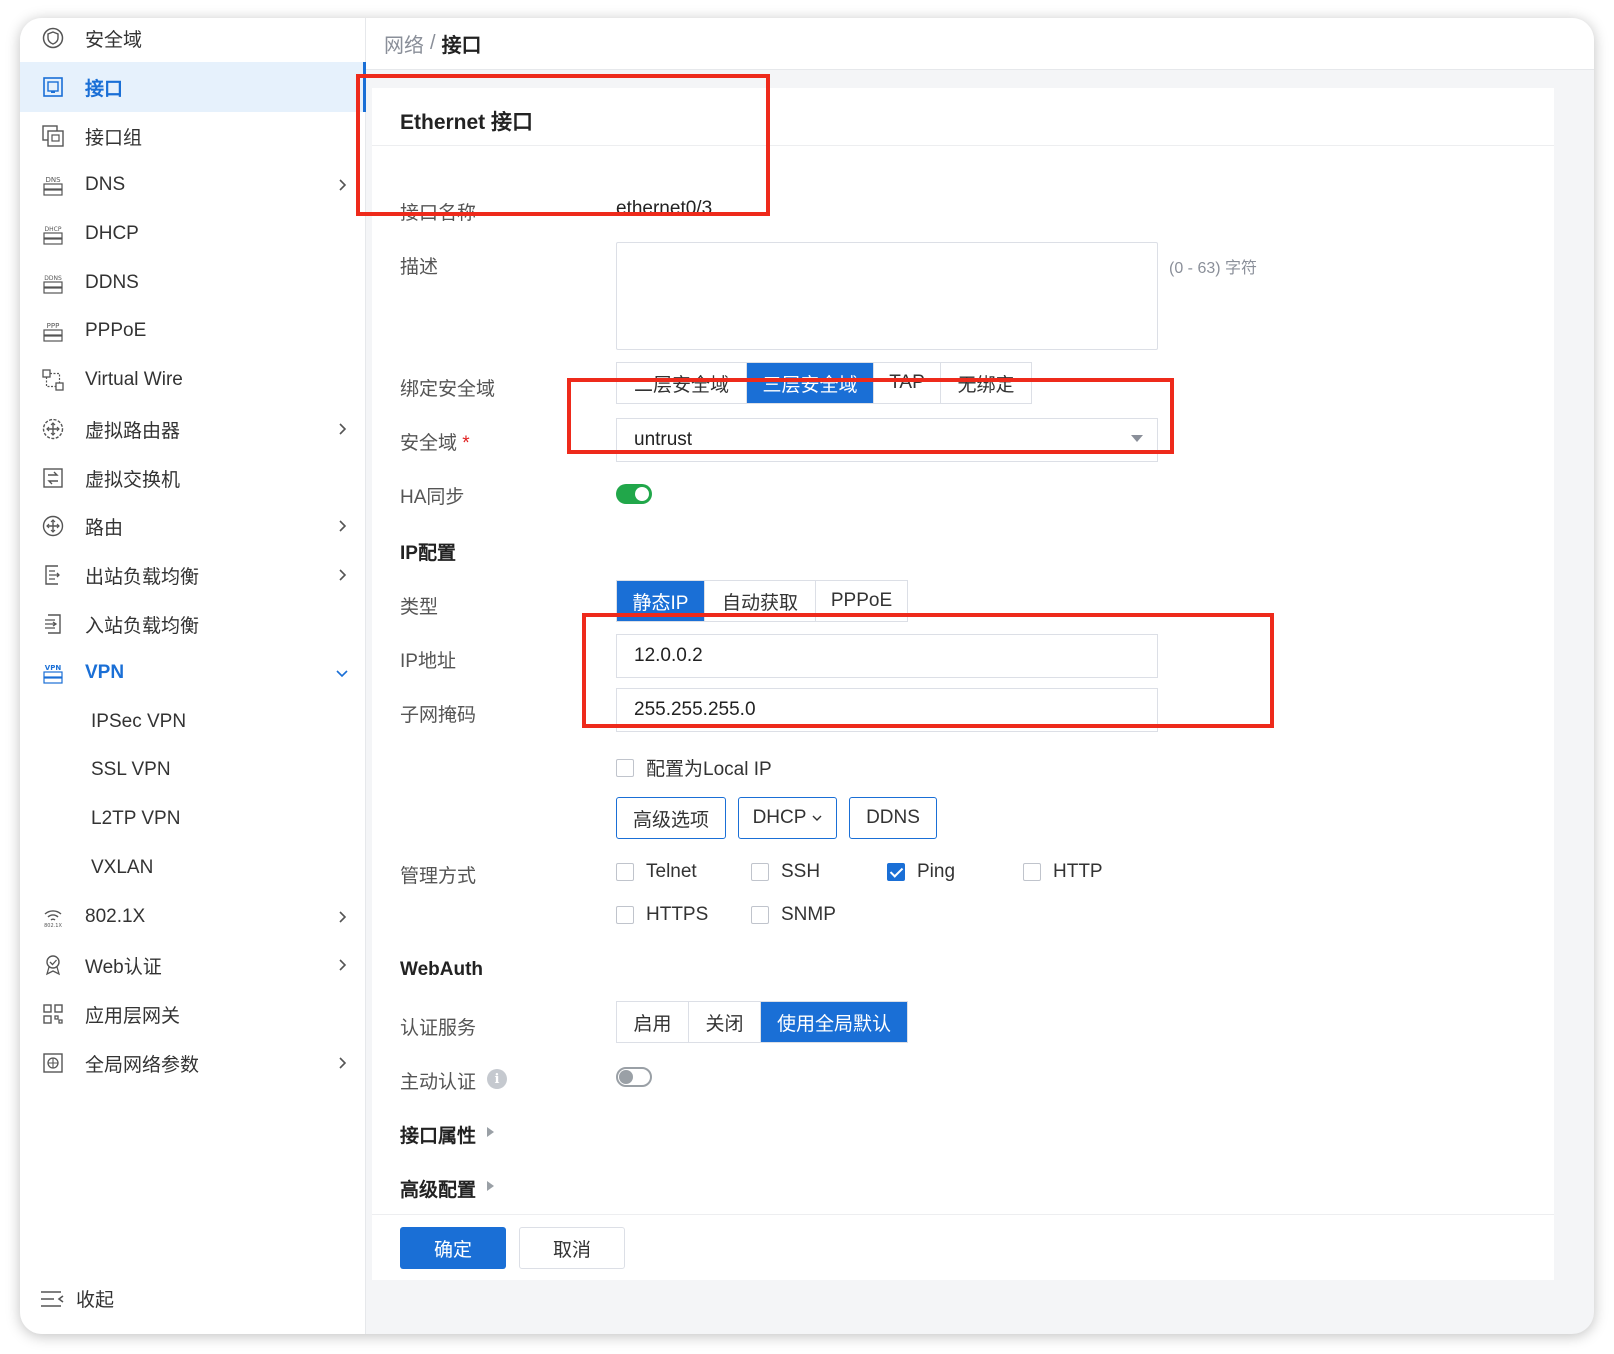 This screenshot has height=1354, width=1614. What do you see at coordinates (53, 87) in the screenshot?
I see `interface-icon` at bounding box center [53, 87].